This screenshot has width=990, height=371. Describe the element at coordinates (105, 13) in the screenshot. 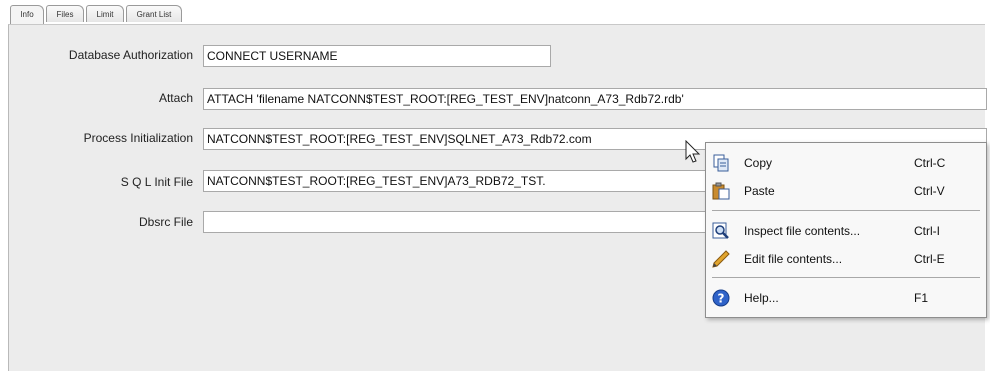

I see `tab-limit: Limit` at that location.